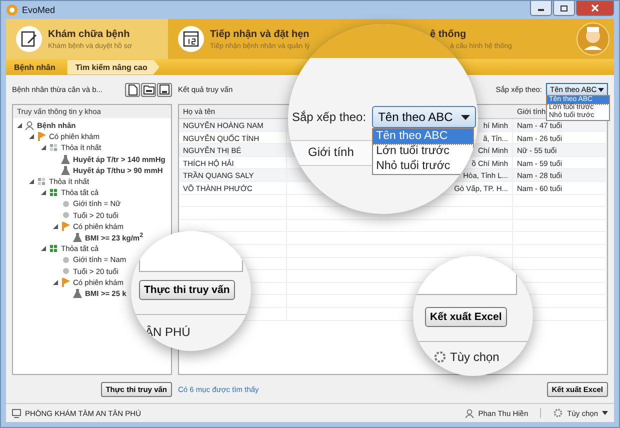 The width and height of the screenshot is (620, 428). What do you see at coordinates (89, 34) in the screenshot?
I see `module-title: Khám chữa bệnh` at bounding box center [89, 34].